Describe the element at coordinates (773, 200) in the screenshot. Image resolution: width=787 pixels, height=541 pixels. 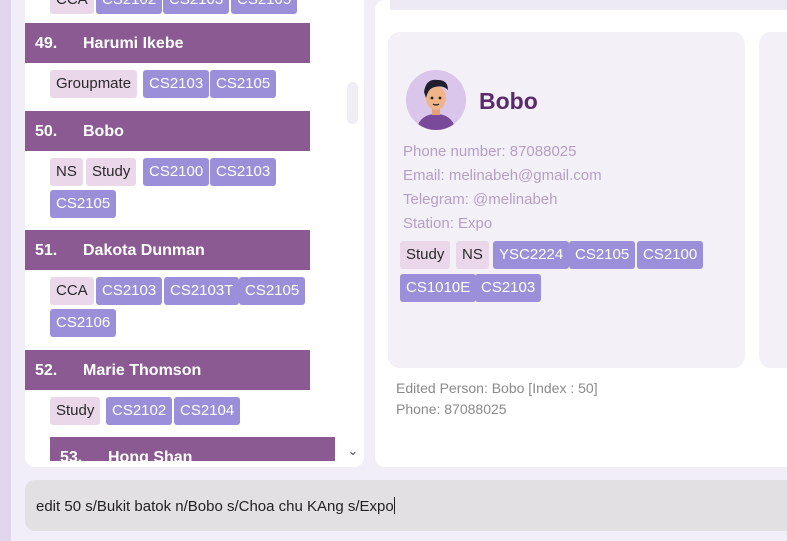
I see `profile-card-next` at that location.